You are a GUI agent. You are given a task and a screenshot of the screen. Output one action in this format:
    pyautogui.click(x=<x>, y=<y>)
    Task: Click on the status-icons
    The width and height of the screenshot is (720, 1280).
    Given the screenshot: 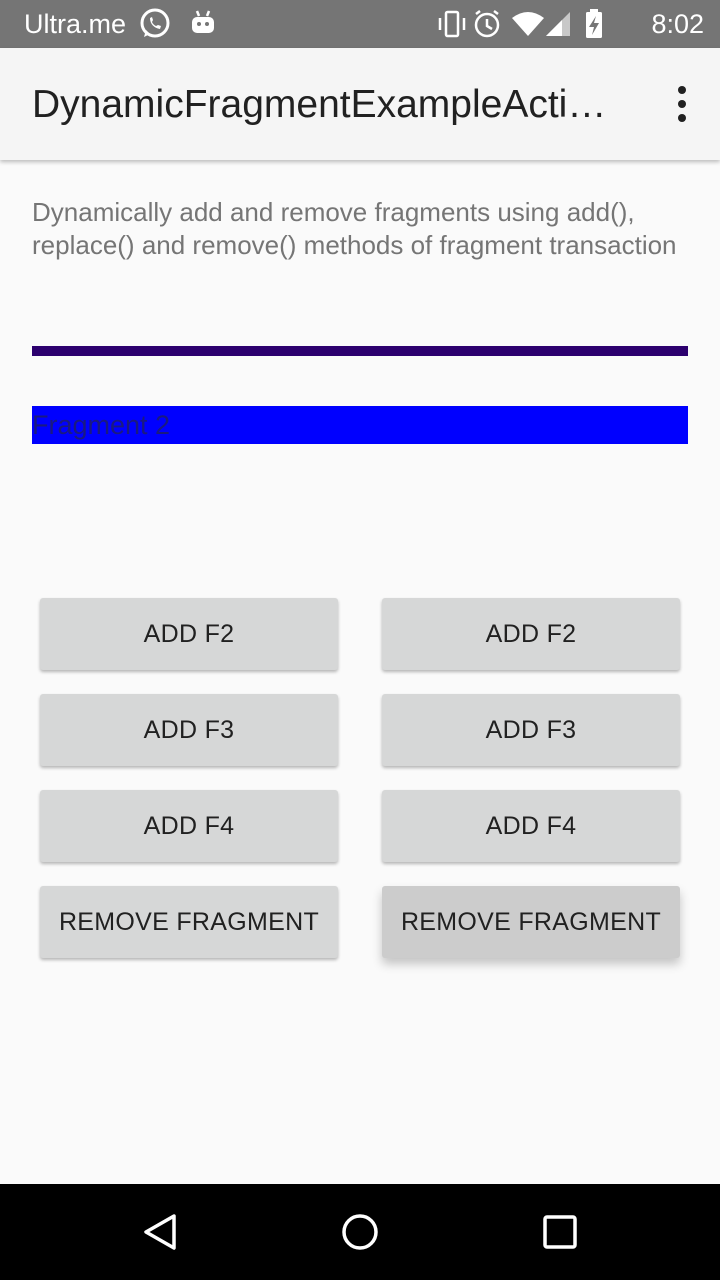 What is the action you would take?
    pyautogui.click(x=520, y=23)
    